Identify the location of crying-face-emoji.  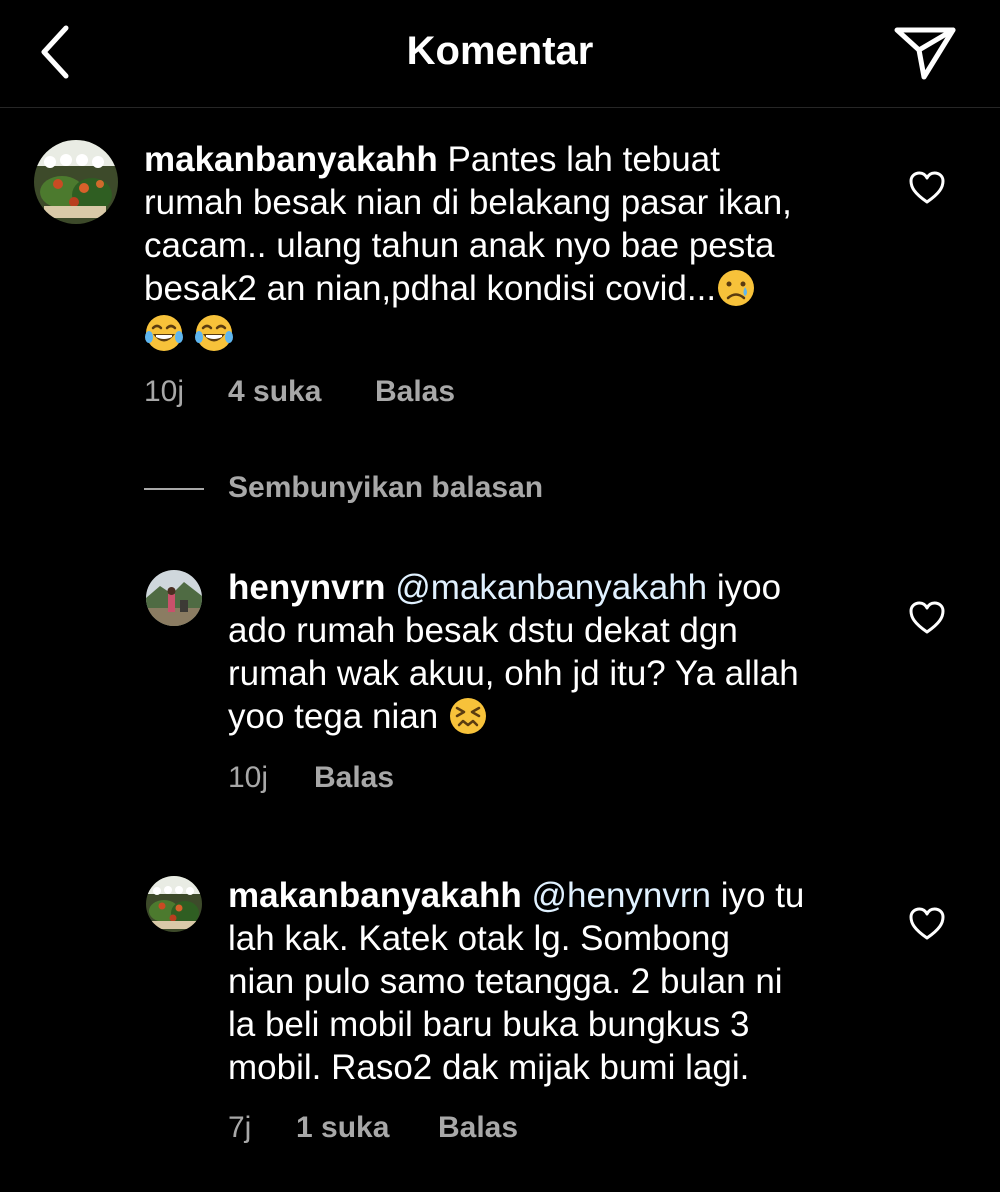
(736, 288).